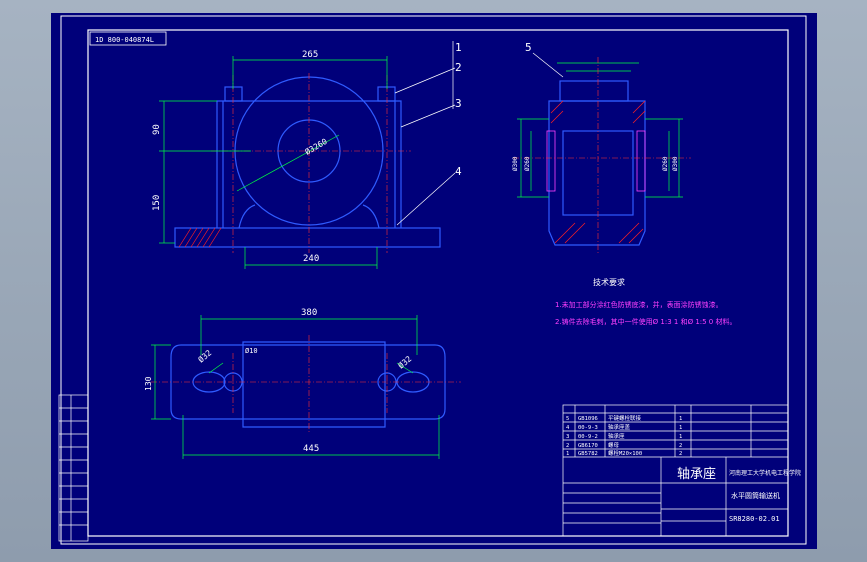  What do you see at coordinates (528, 47) in the screenshot?
I see `part-number-5: 5` at bounding box center [528, 47].